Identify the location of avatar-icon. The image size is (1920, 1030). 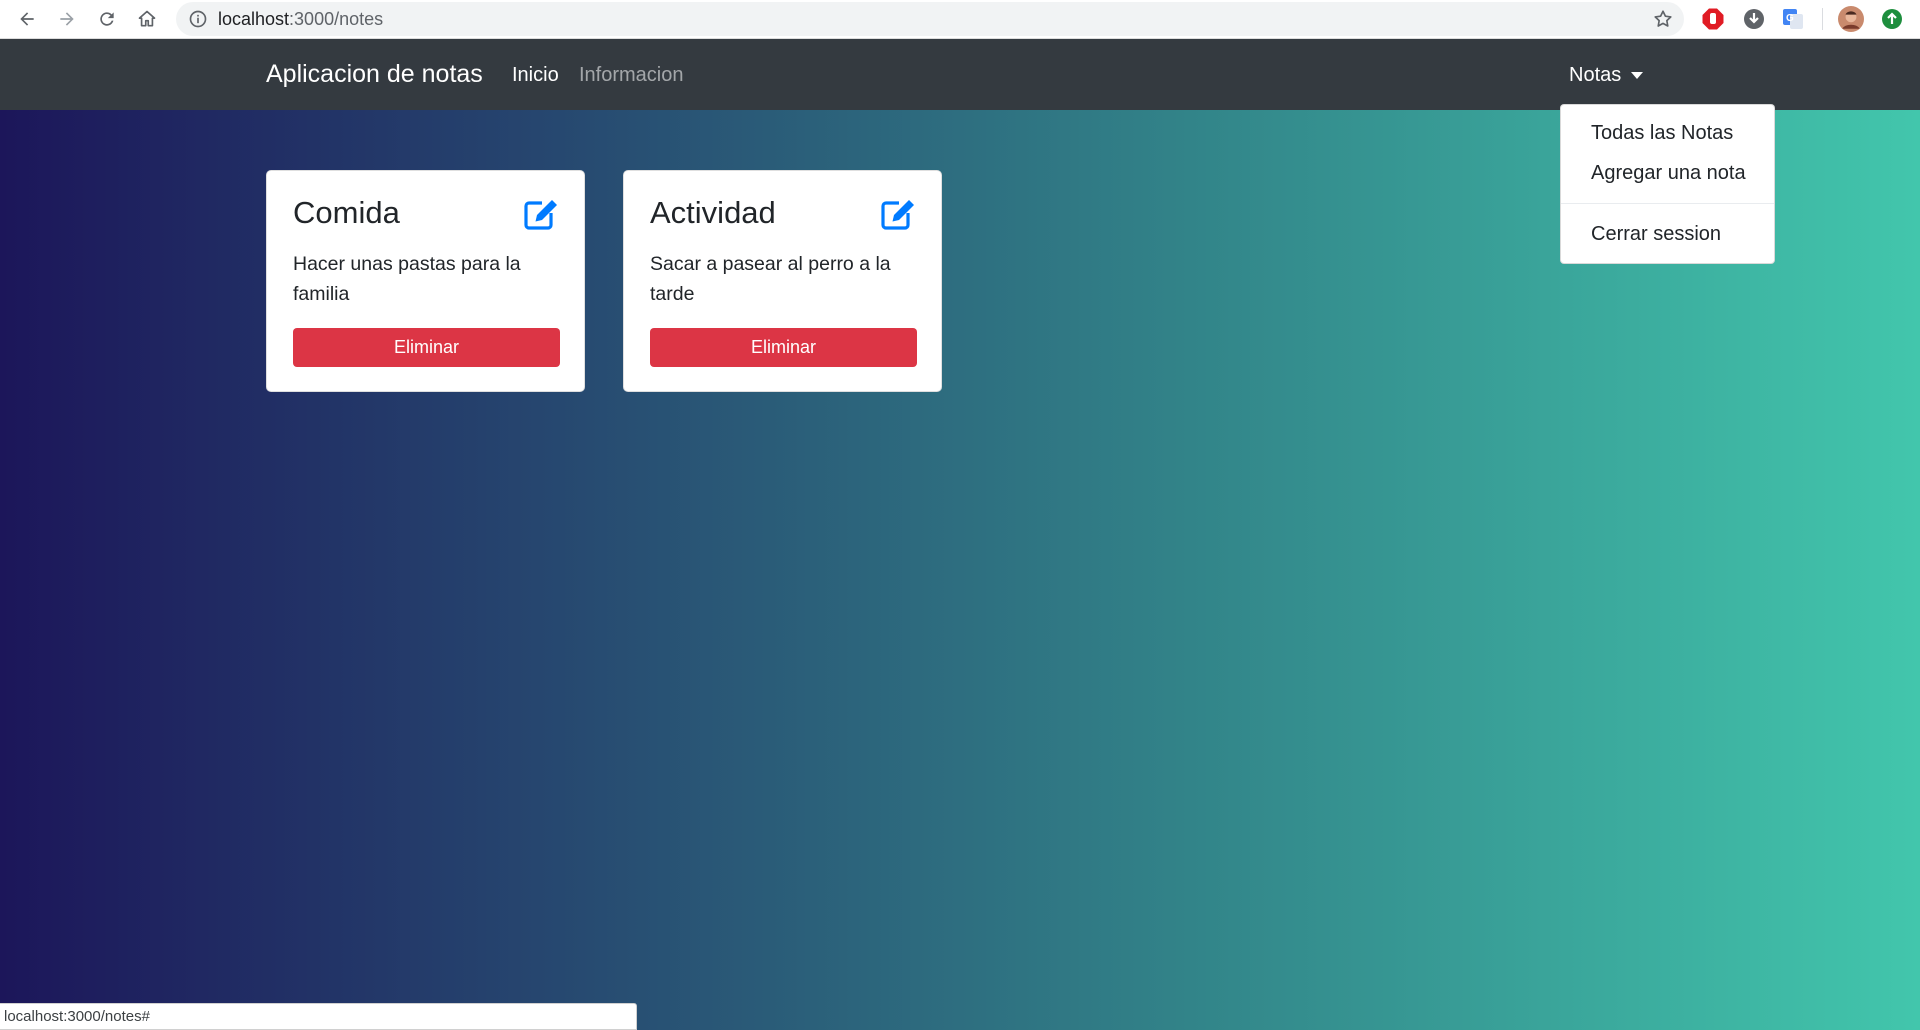
(1851, 19).